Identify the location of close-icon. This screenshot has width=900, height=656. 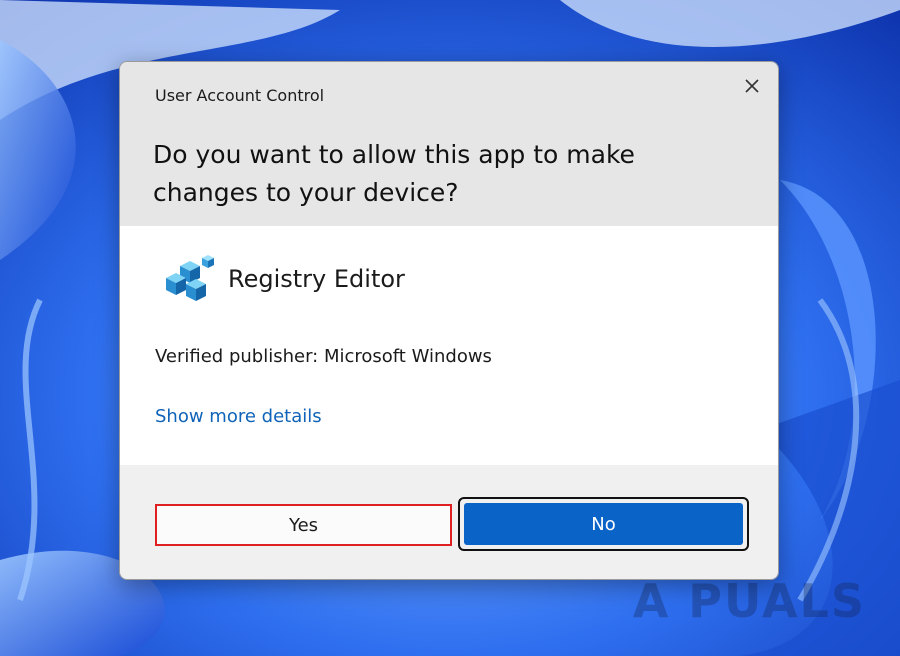
(752, 86).